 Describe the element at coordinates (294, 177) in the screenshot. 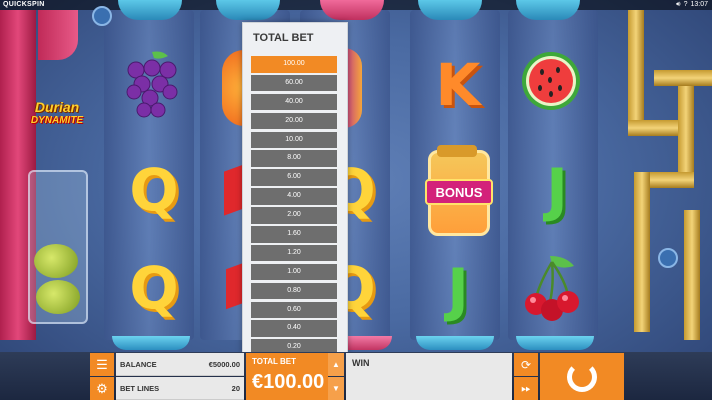

I see `bet-option: 6.00` at that location.